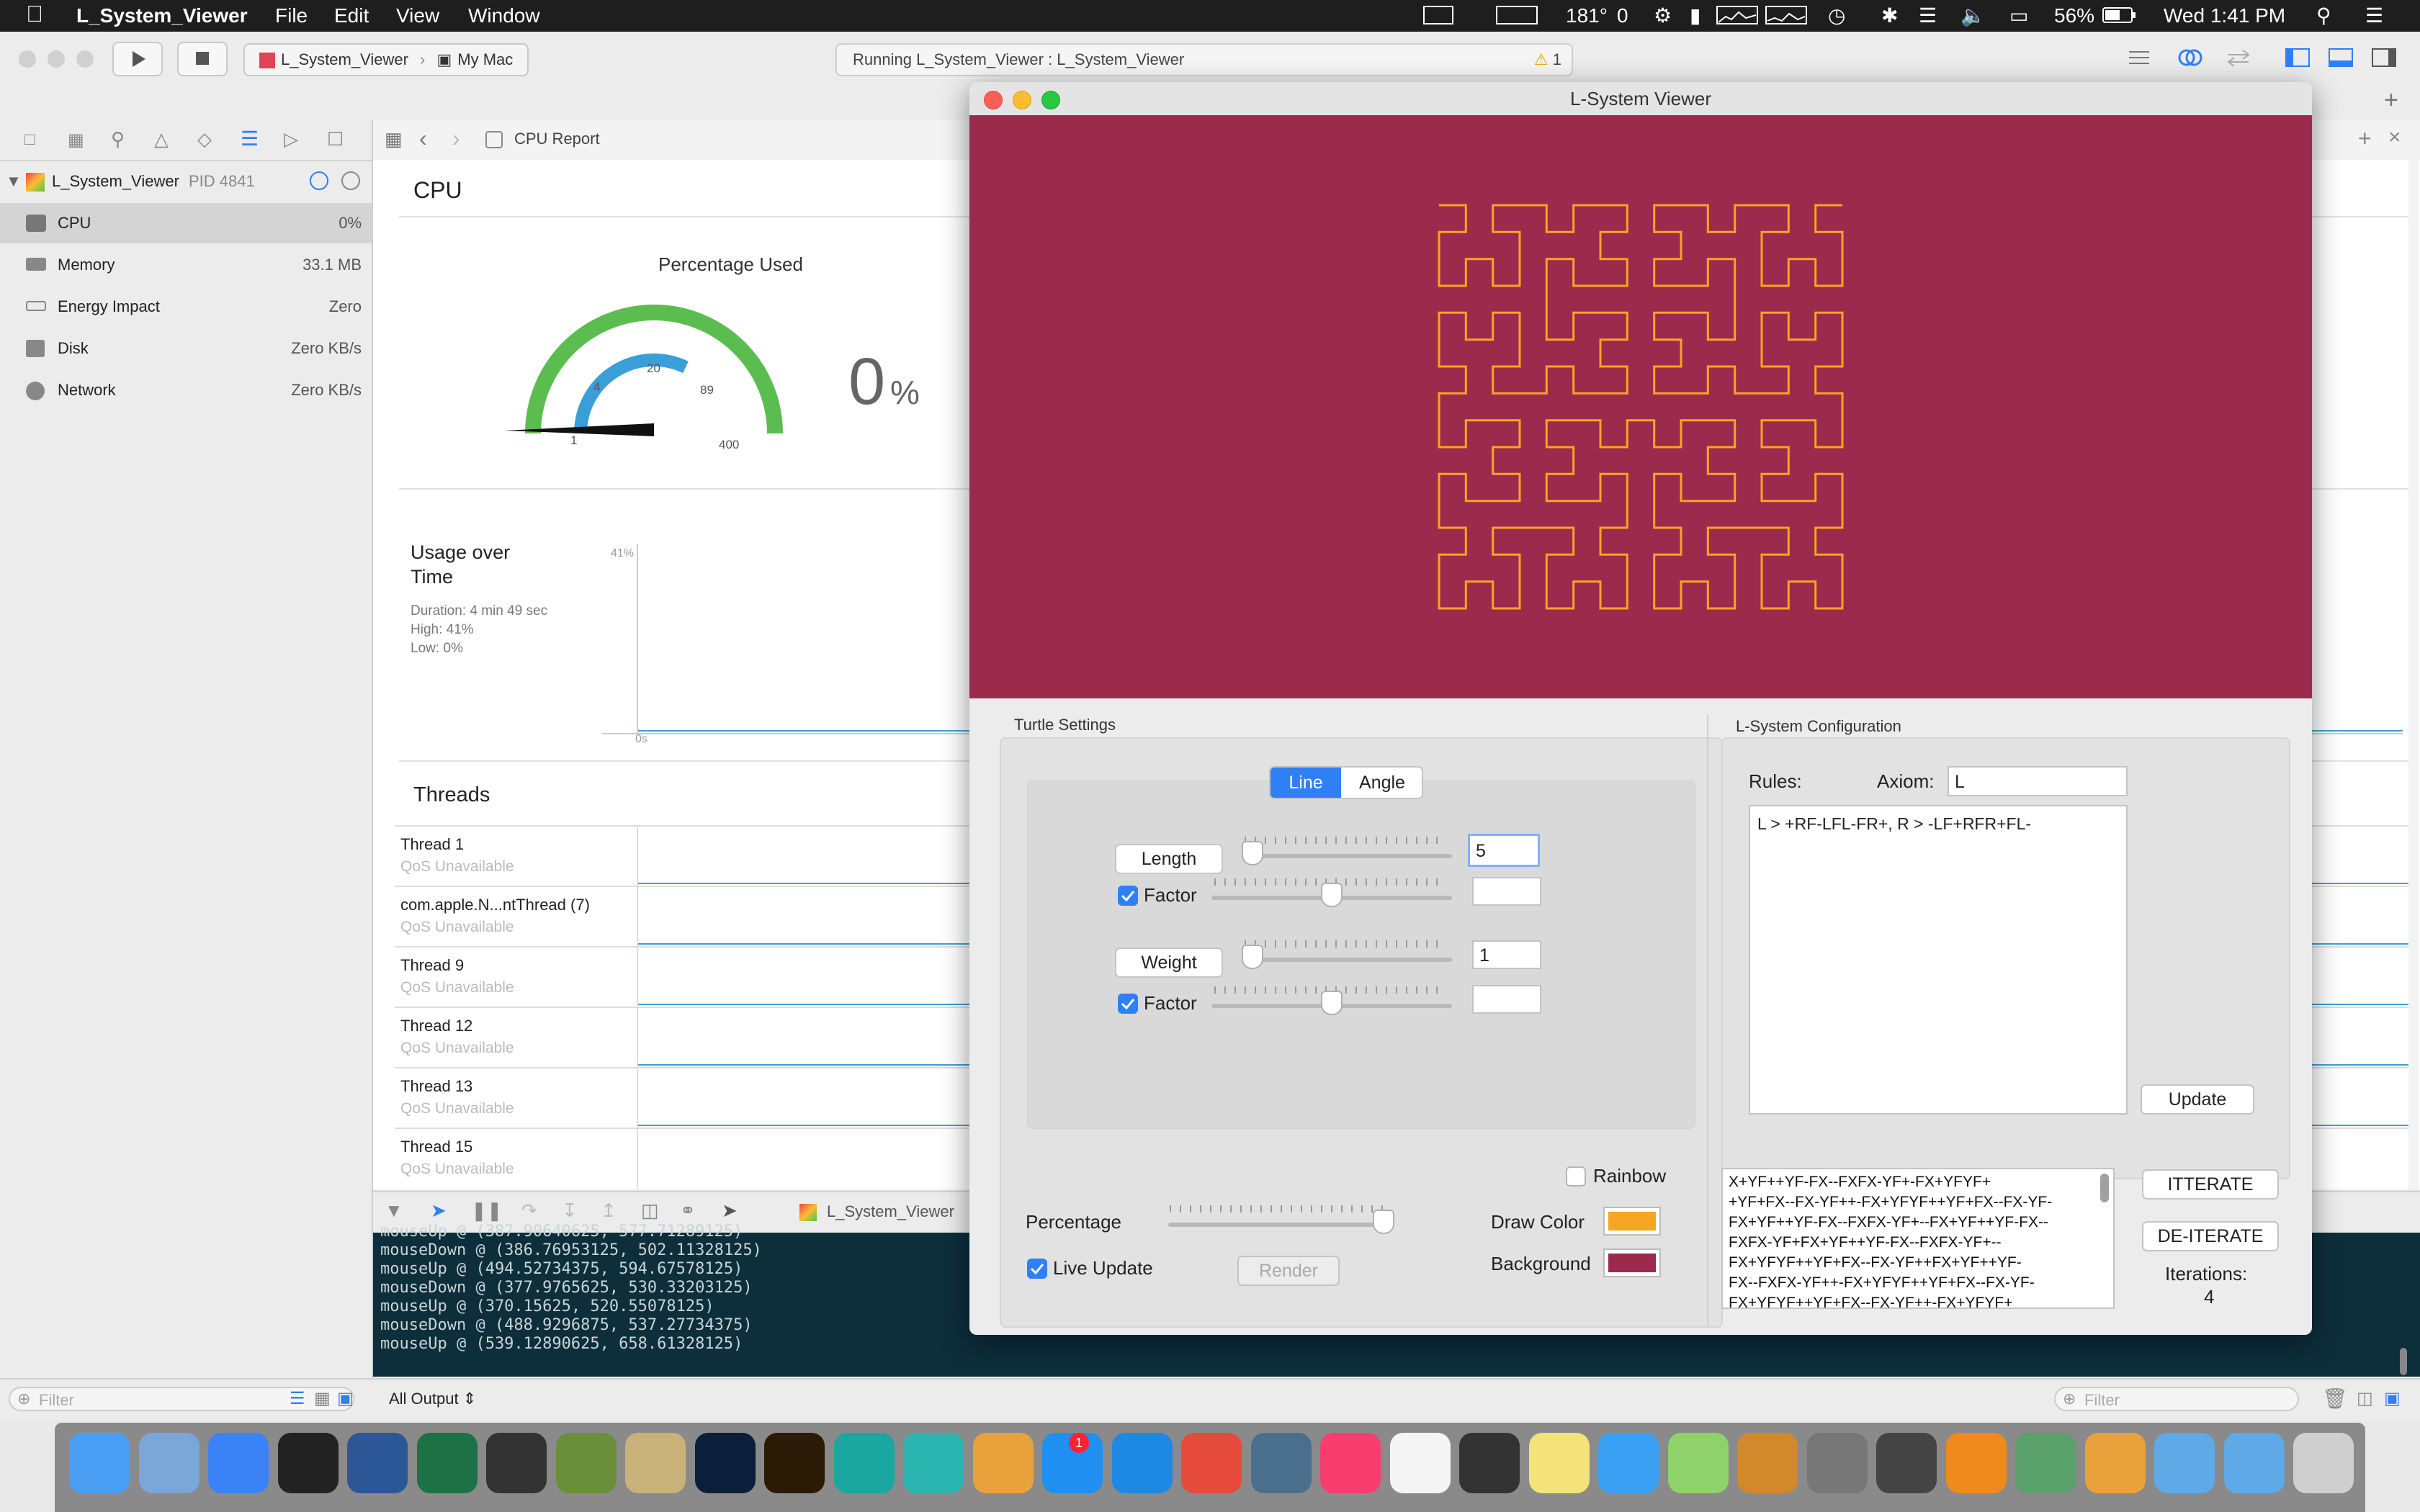 The image size is (2420, 1512). I want to click on add-editor-icon: +, so click(2365, 138).